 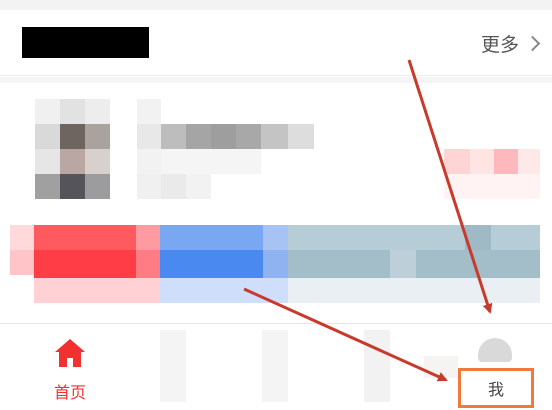 What do you see at coordinates (532, 43) in the screenshot?
I see `chevron-right-icon` at bounding box center [532, 43].